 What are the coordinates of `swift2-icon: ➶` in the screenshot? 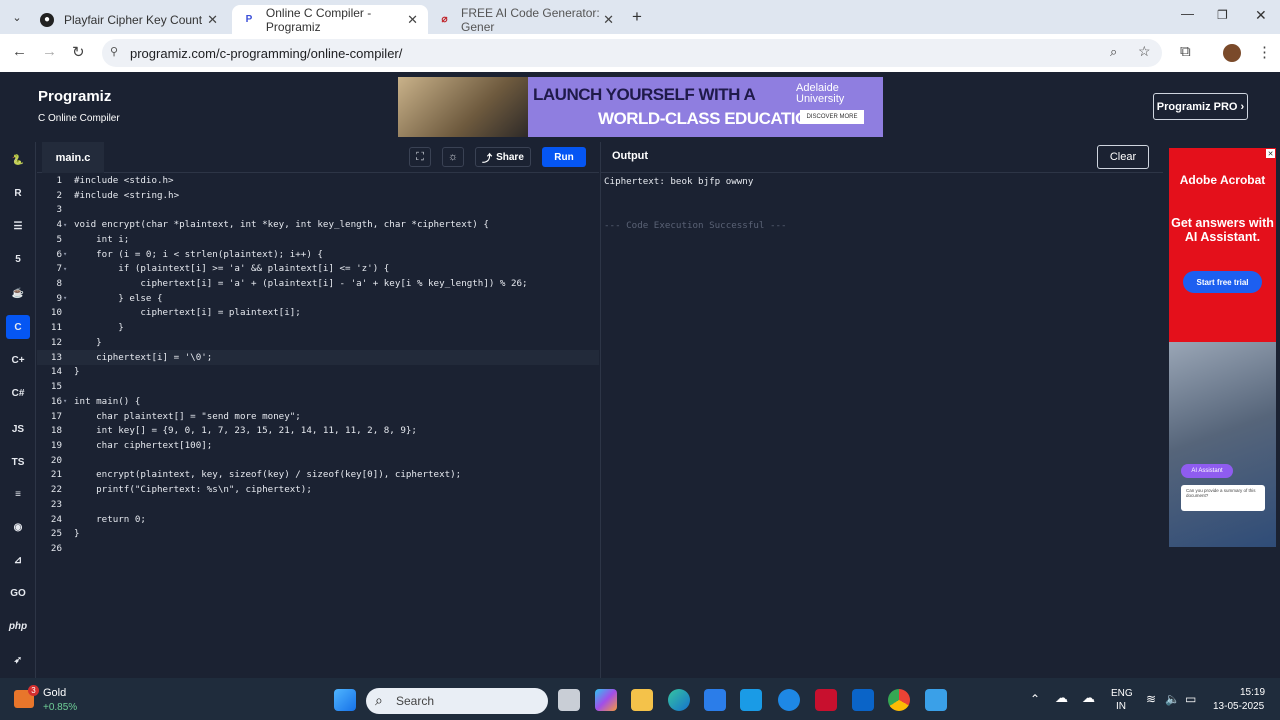 It's located at (18, 660).